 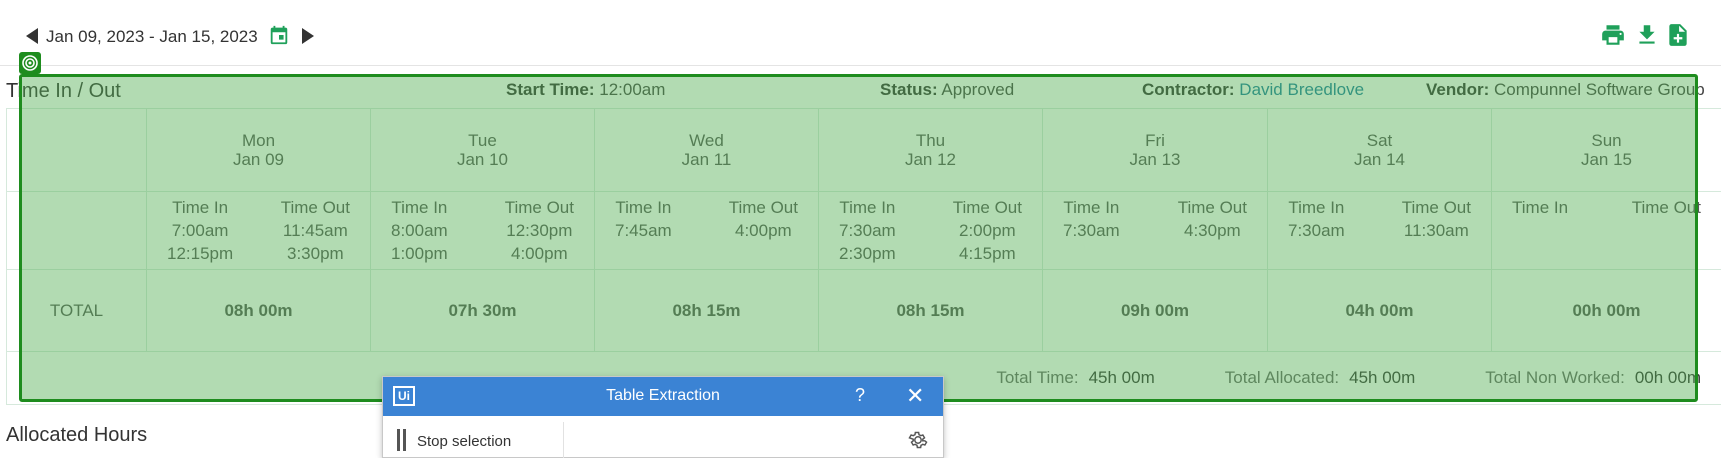 What do you see at coordinates (308, 36) in the screenshot?
I see `next-week-icon` at bounding box center [308, 36].